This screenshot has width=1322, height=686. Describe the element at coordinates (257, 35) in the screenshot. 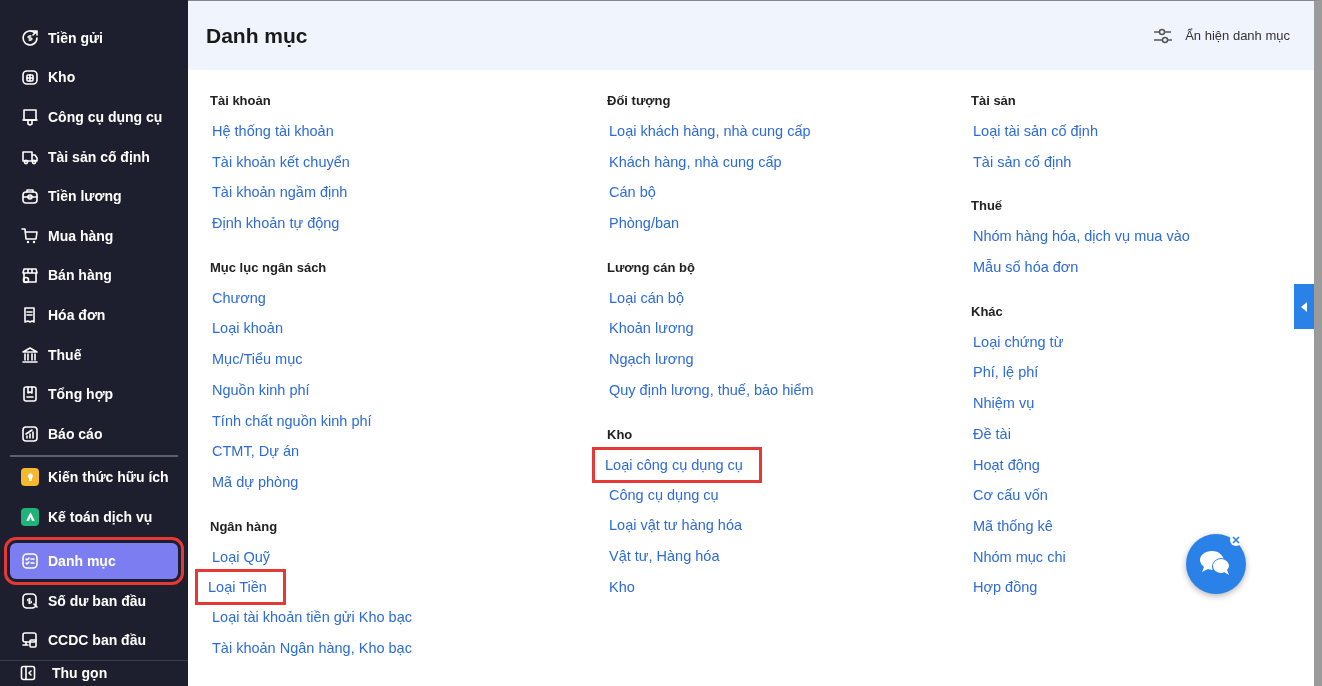

I see `page-title: Danh mục` at that location.